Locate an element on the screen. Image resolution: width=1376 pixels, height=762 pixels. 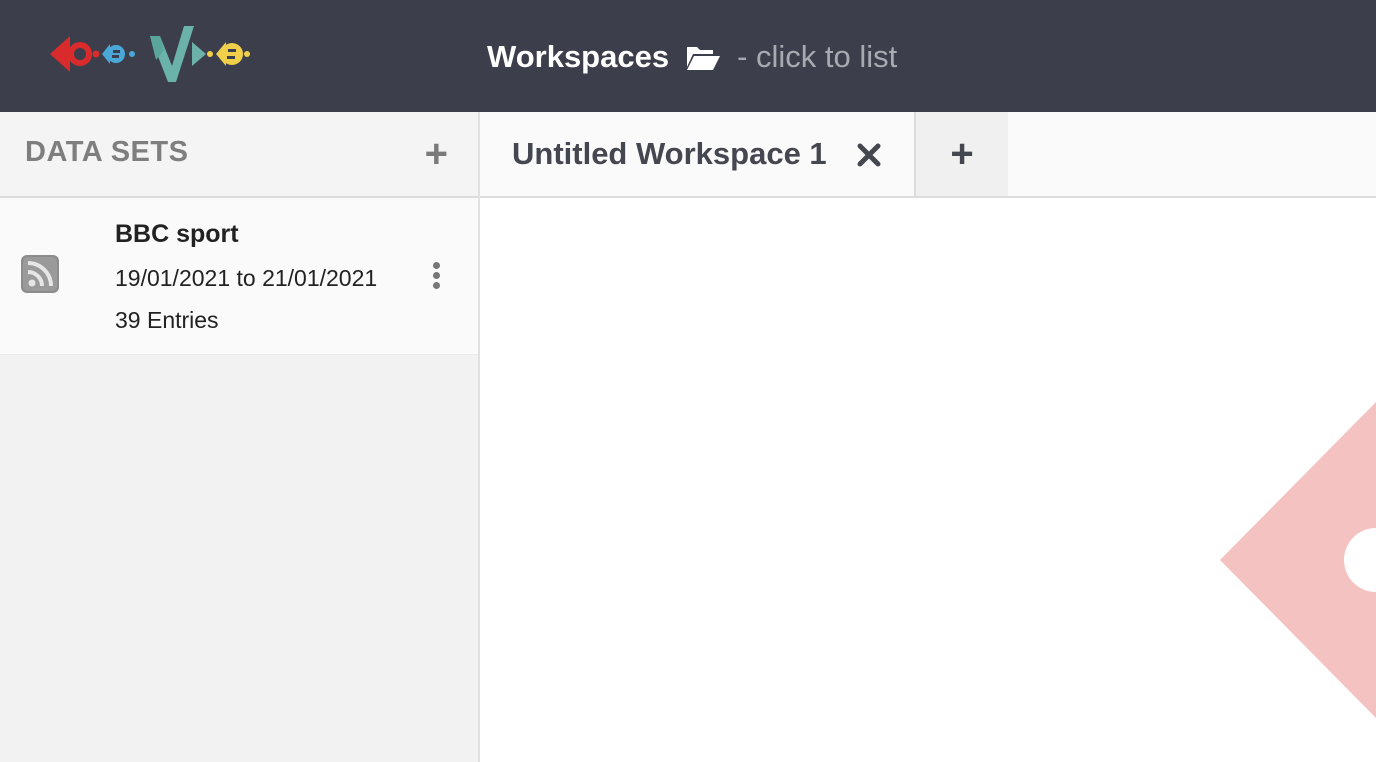
dataset-entries: 39 Entries is located at coordinates (167, 320).